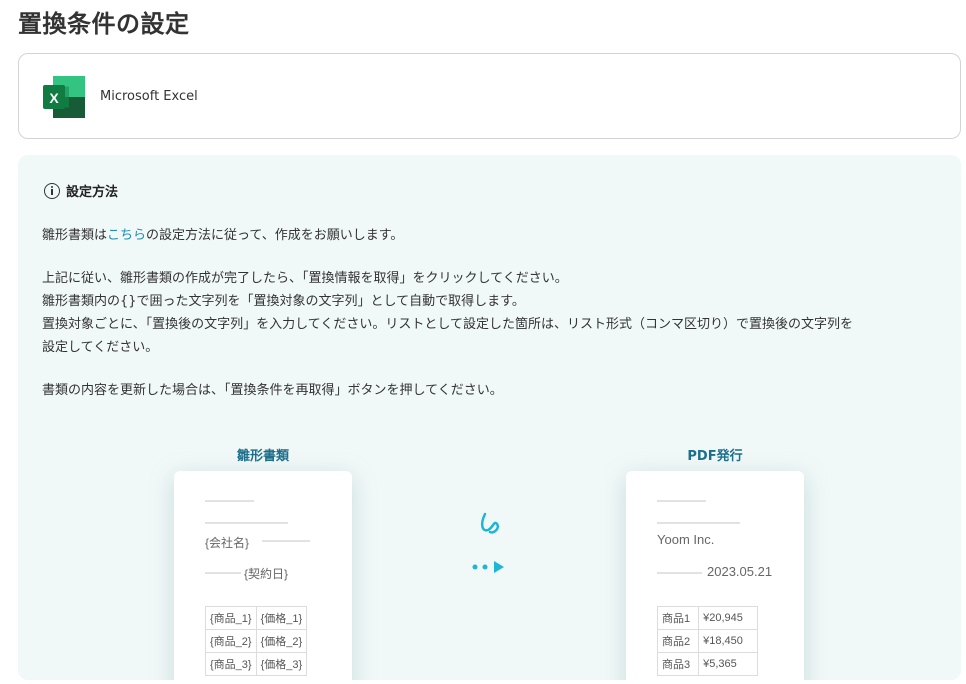  What do you see at coordinates (678, 618) in the screenshot?
I see `table-cell: 商品1` at bounding box center [678, 618].